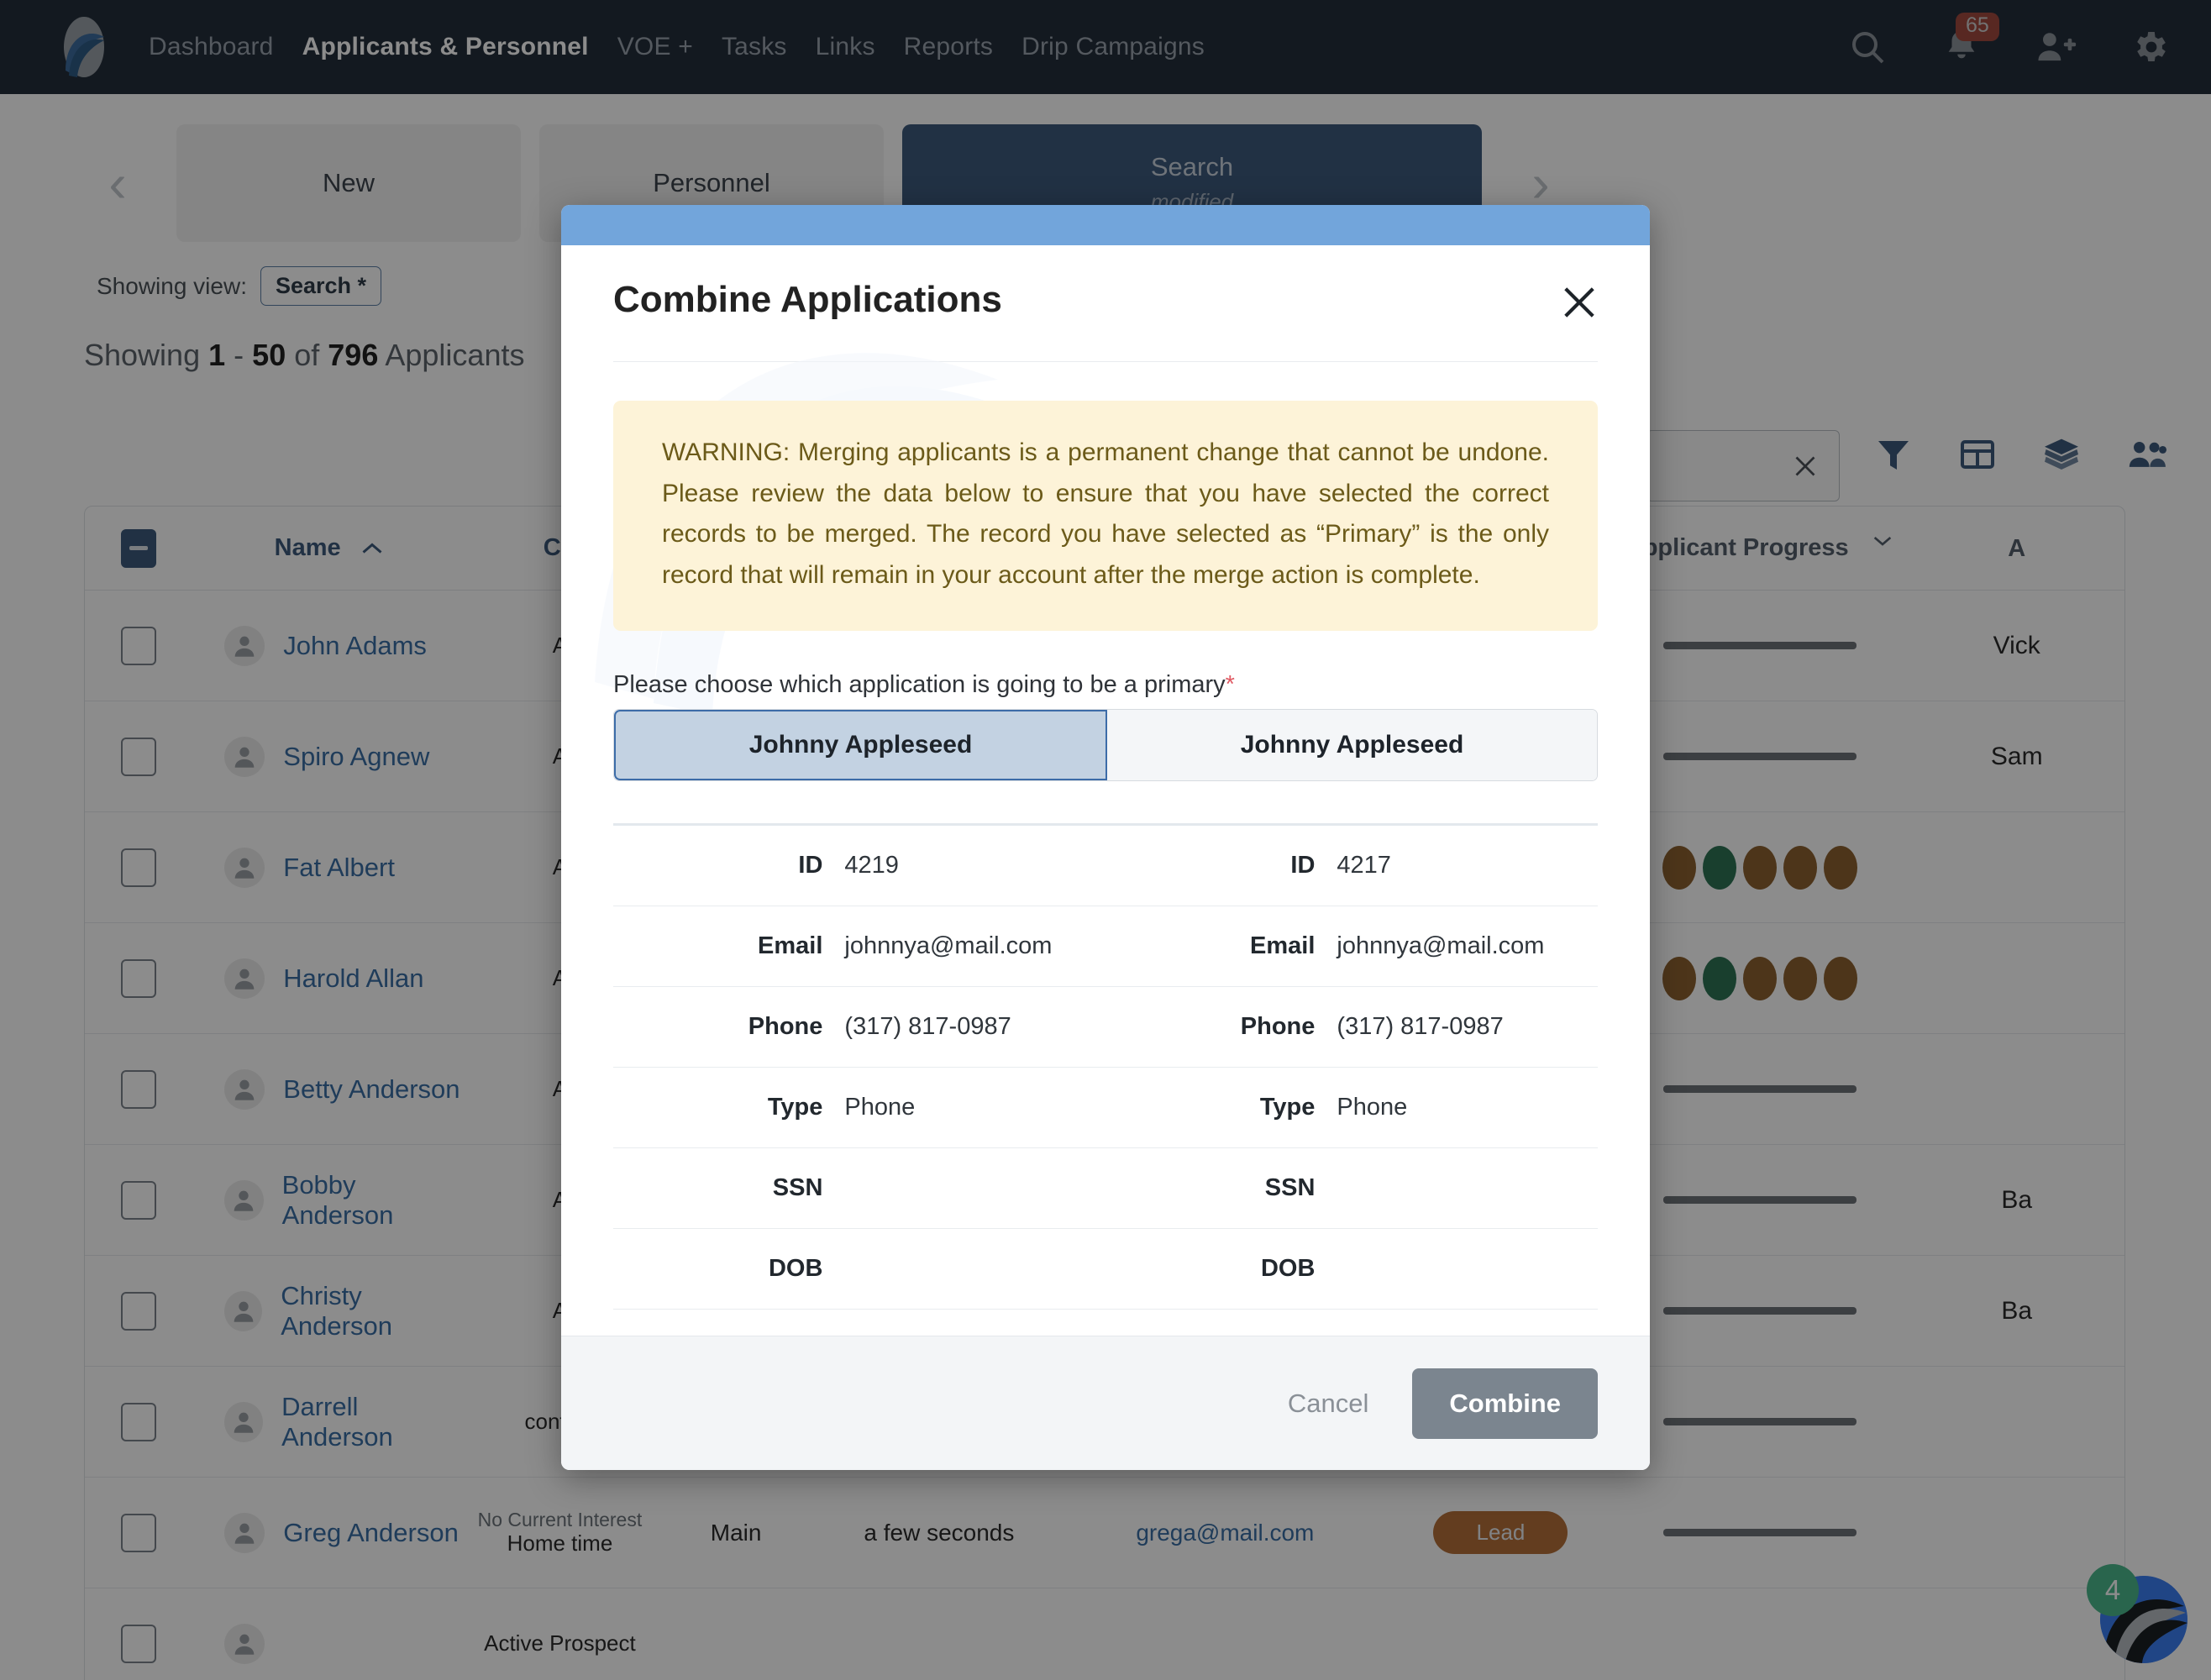 This screenshot has width=2211, height=1680. Describe the element at coordinates (807, 299) in the screenshot. I see `modal-title: Combine Applications` at that location.